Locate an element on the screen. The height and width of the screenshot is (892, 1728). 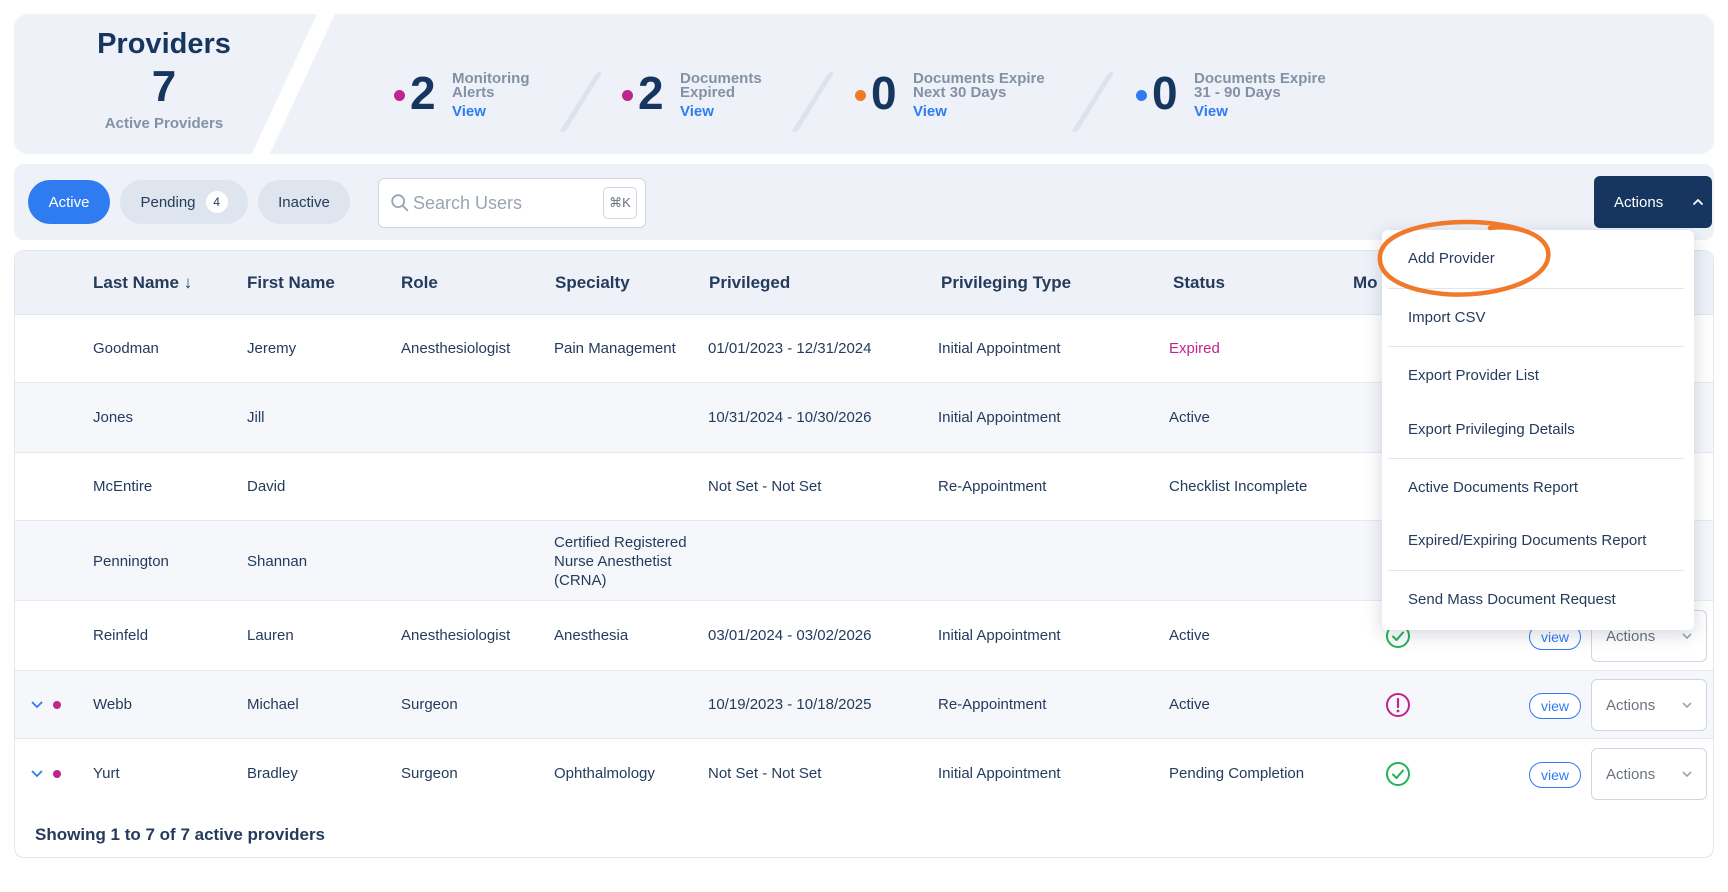
cell-specialty: Anesthesia is located at coordinates (591, 635).